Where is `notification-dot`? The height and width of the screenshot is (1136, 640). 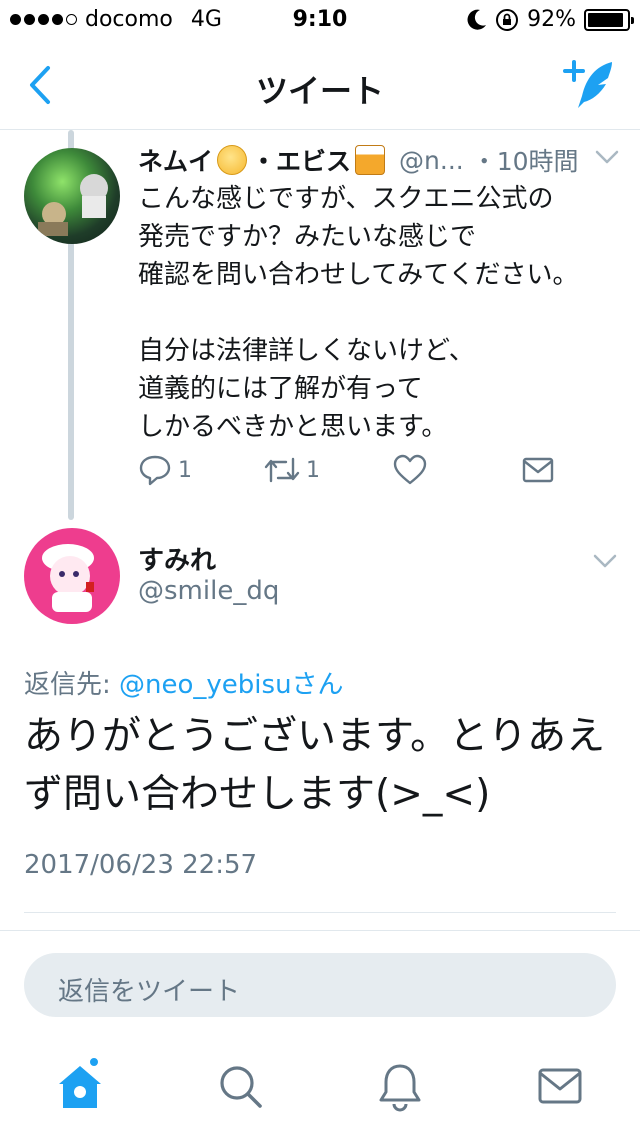
notification-dot is located at coordinates (94, 1062).